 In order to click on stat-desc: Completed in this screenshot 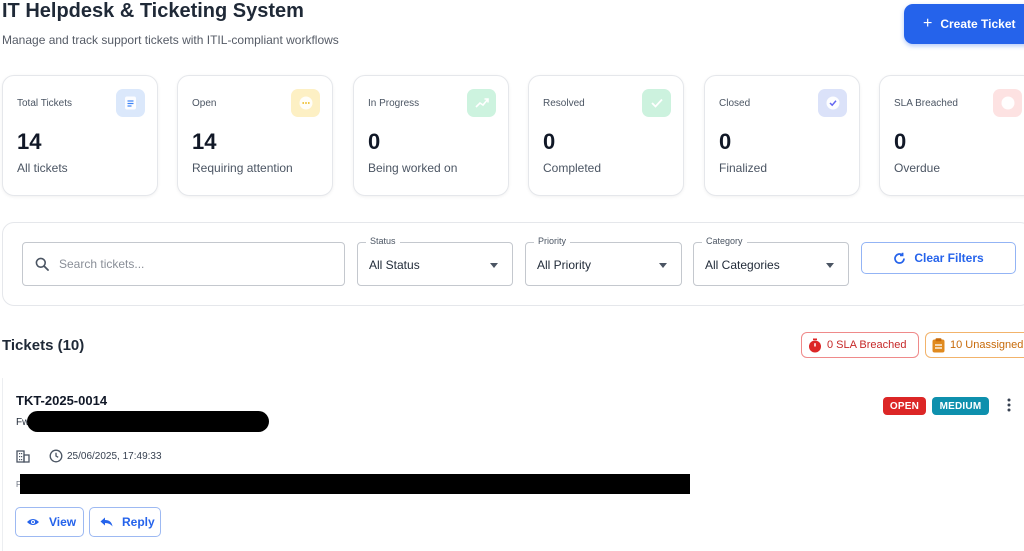, I will do `click(572, 168)`.